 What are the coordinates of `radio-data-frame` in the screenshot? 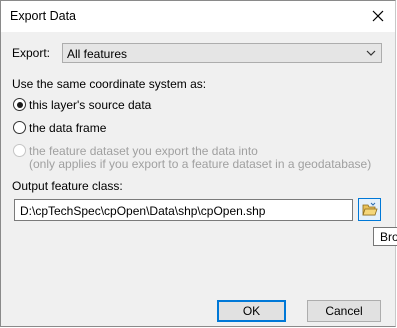 It's located at (19, 127).